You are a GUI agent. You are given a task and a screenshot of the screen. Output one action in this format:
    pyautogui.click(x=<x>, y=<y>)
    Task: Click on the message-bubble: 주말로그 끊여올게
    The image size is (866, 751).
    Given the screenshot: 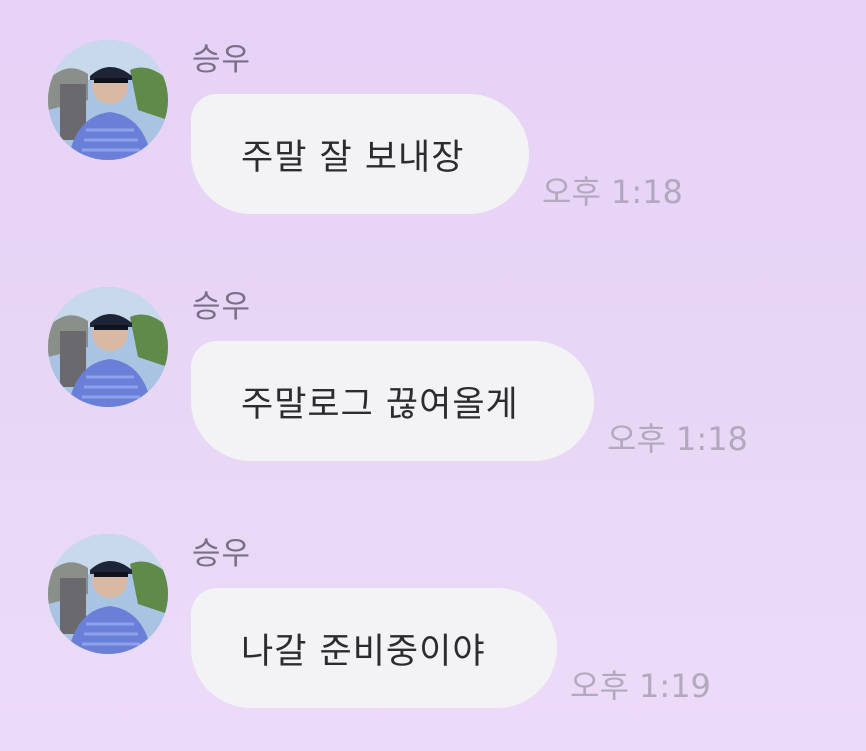 What is the action you would take?
    pyautogui.click(x=392, y=401)
    